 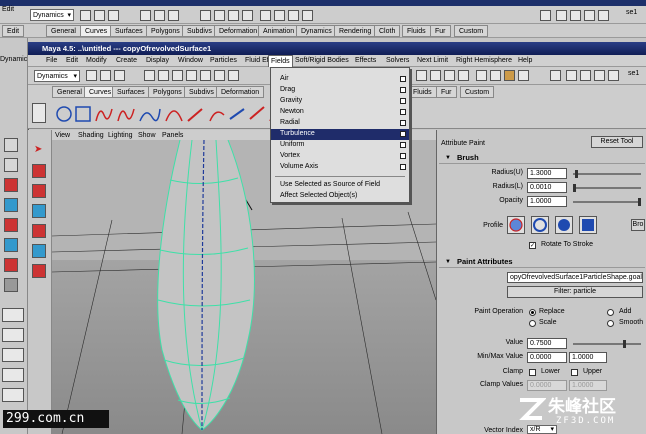 What do you see at coordinates (96, 61) in the screenshot?
I see `menu-modify: Modify` at bounding box center [96, 61].